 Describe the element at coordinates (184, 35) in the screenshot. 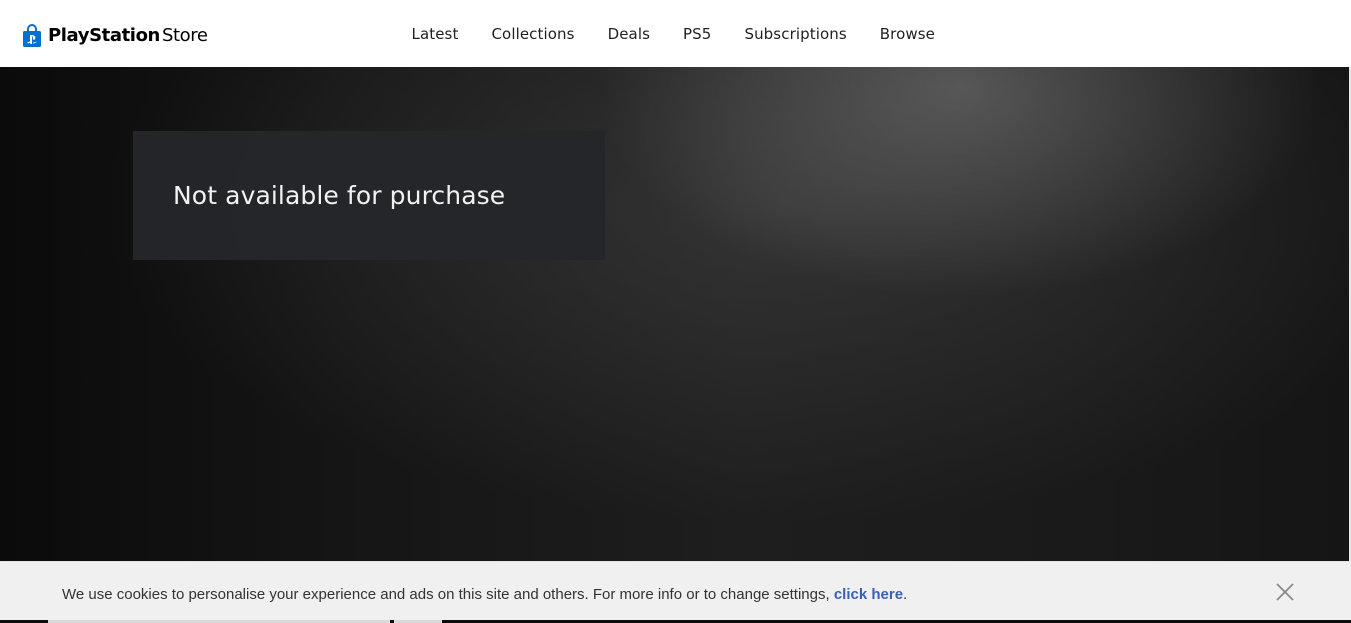

I see `logo-suffix-text: Store` at that location.